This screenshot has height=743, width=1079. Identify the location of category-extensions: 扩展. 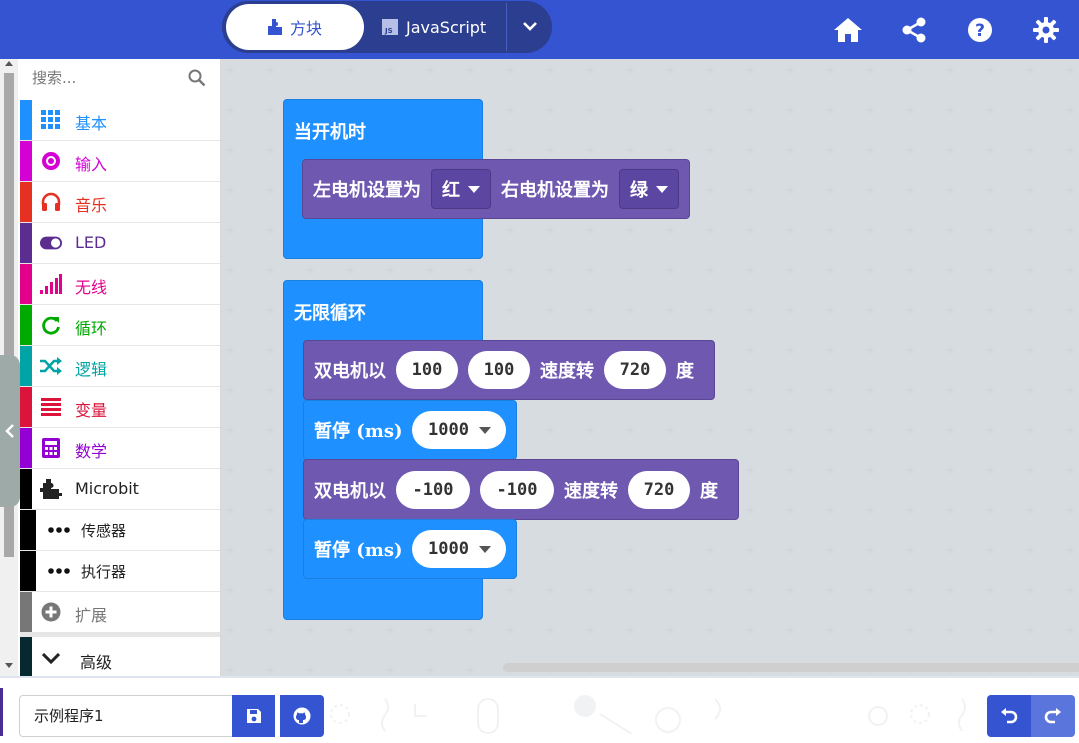
(120, 612).